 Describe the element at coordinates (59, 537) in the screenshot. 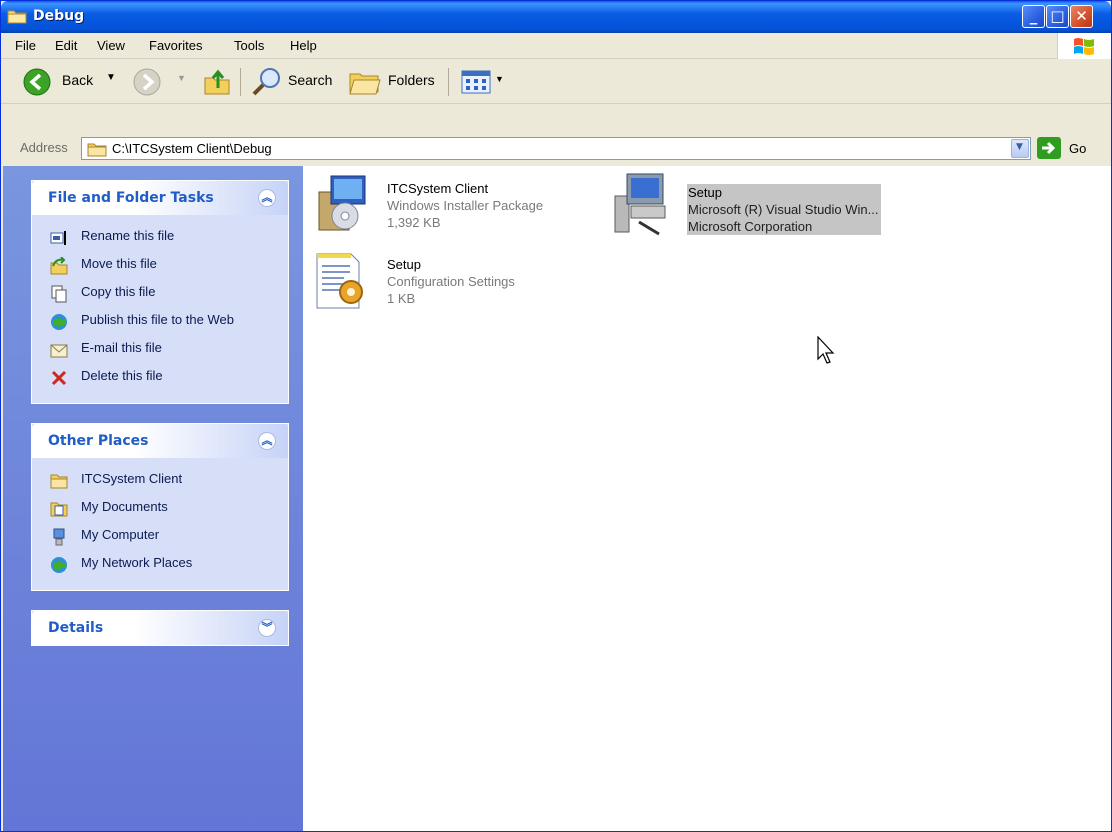

I see `my-computer-icon` at that location.